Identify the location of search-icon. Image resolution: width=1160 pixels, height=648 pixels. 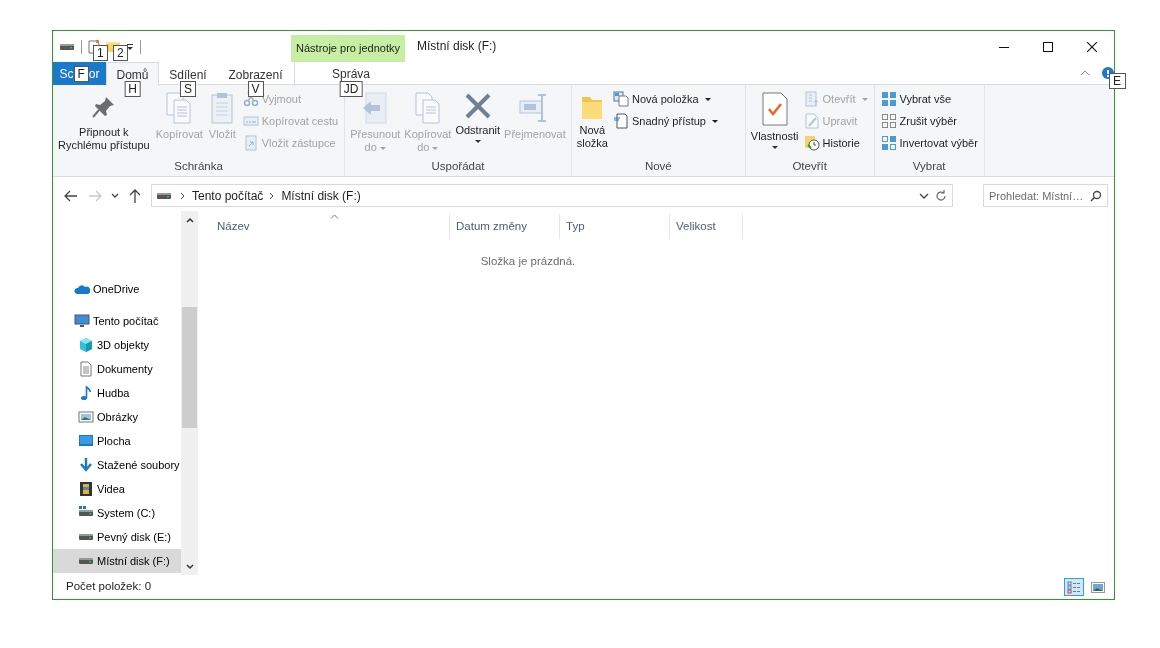
(1096, 196).